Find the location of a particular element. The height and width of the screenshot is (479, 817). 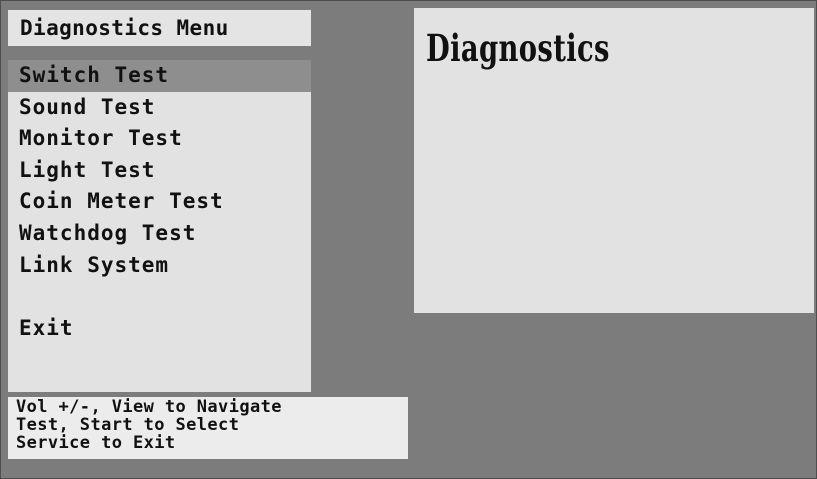

menu-item-monitor-test: Monitor Test is located at coordinates (159, 139).